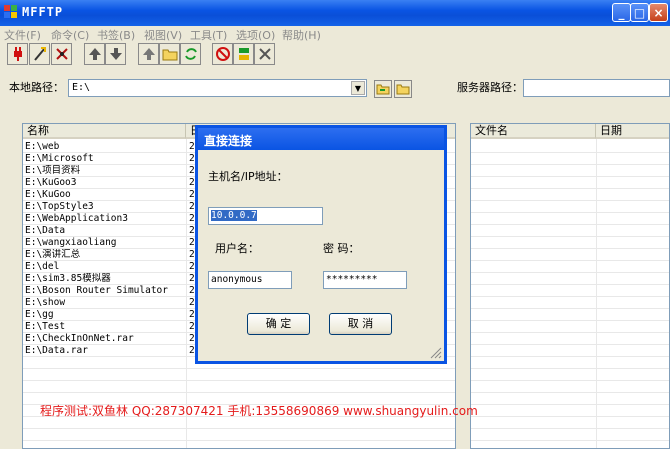 This screenshot has width=670, height=449. I want to click on transfer-icon, so click(243, 54).